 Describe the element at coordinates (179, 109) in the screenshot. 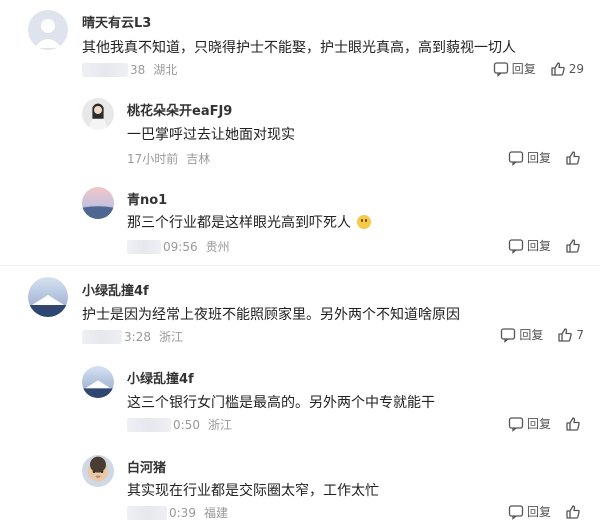

I see `username: 桃花朵朵开eaFJ9` at that location.